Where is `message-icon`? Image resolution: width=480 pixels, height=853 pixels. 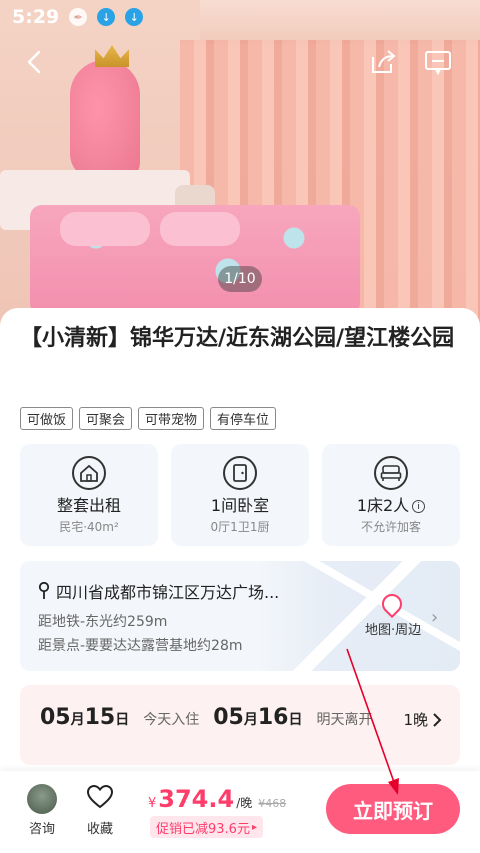
message-icon is located at coordinates (438, 63).